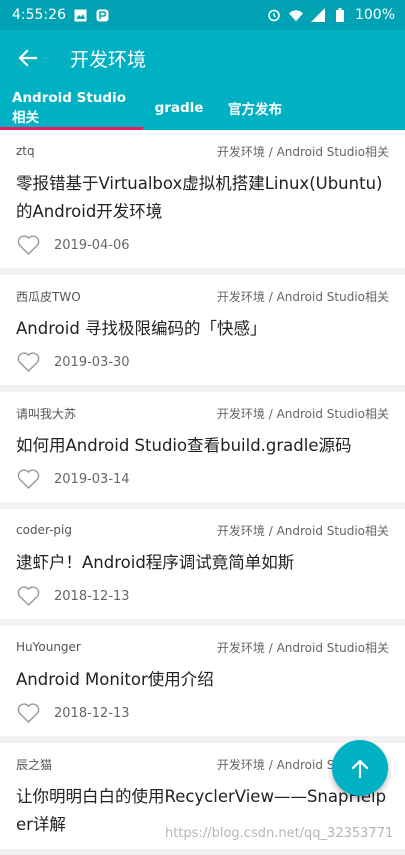  What do you see at coordinates (340, 15) in the screenshot?
I see `battery-icon` at bounding box center [340, 15].